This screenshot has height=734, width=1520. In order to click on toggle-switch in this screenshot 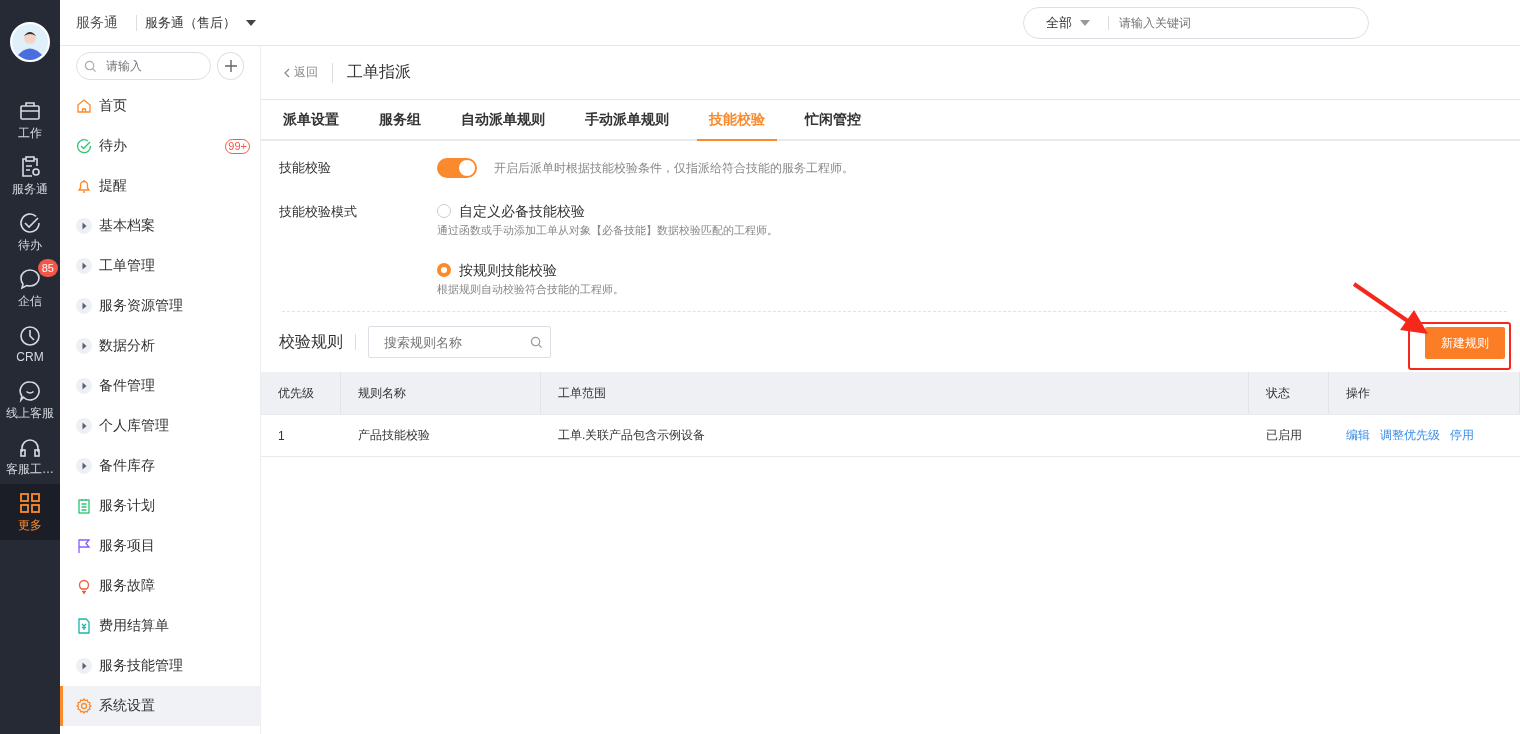, I will do `click(457, 168)`.